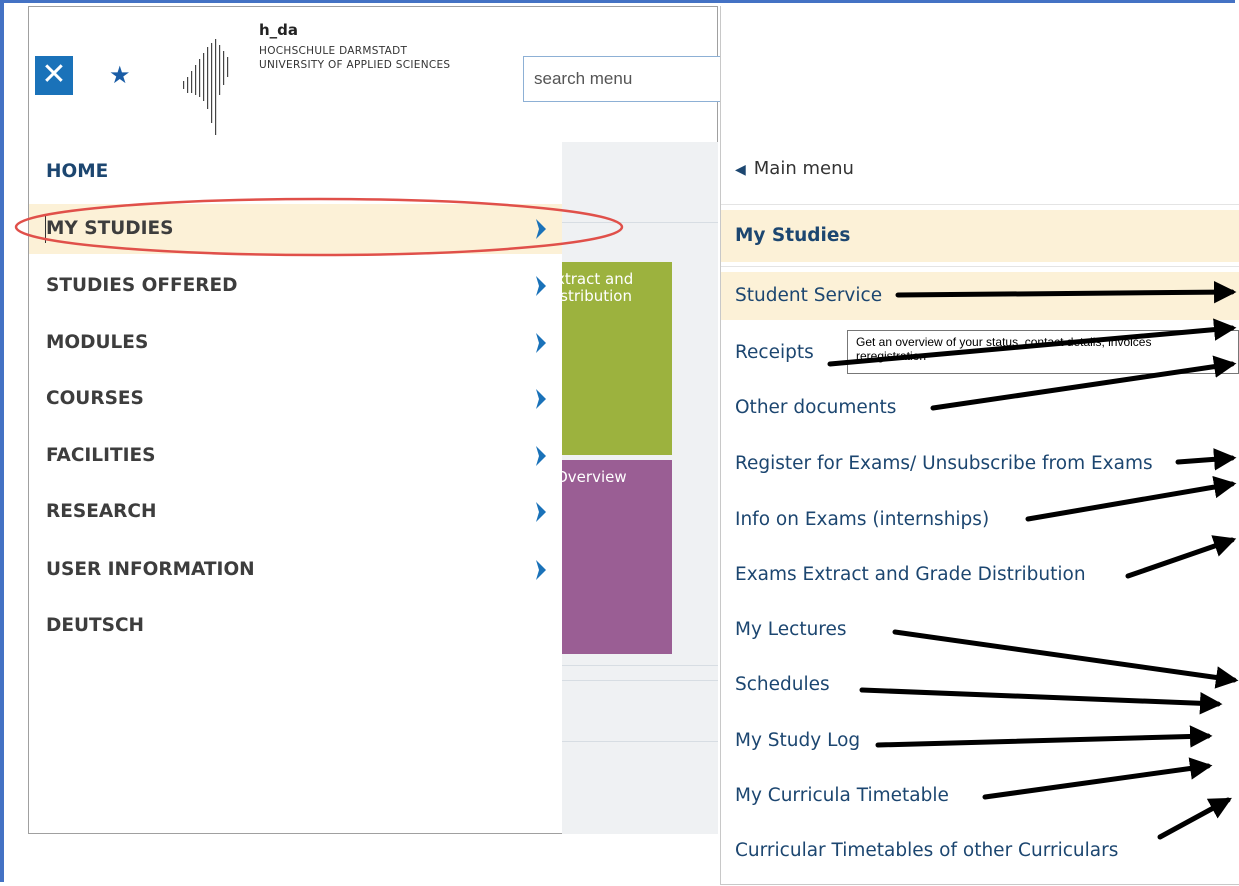  Describe the element at coordinates (774, 352) in the screenshot. I see `submenu-item-receipts: Receipts` at that location.